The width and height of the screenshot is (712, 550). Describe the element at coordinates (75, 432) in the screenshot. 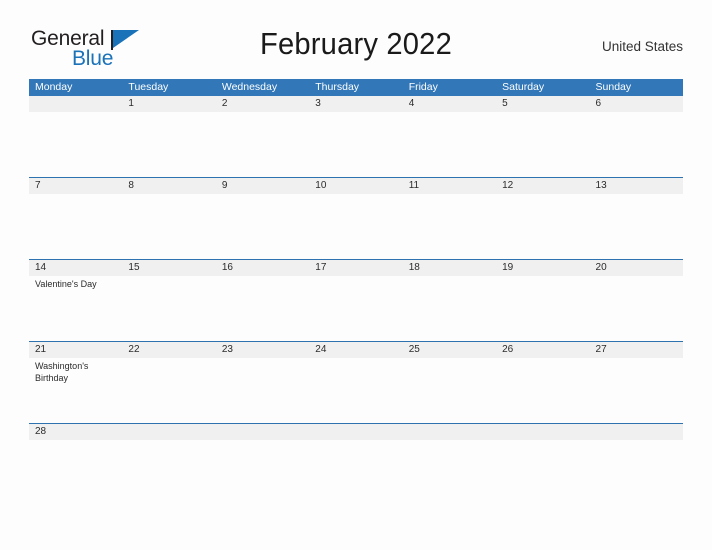

I see `day-number: 28` at that location.